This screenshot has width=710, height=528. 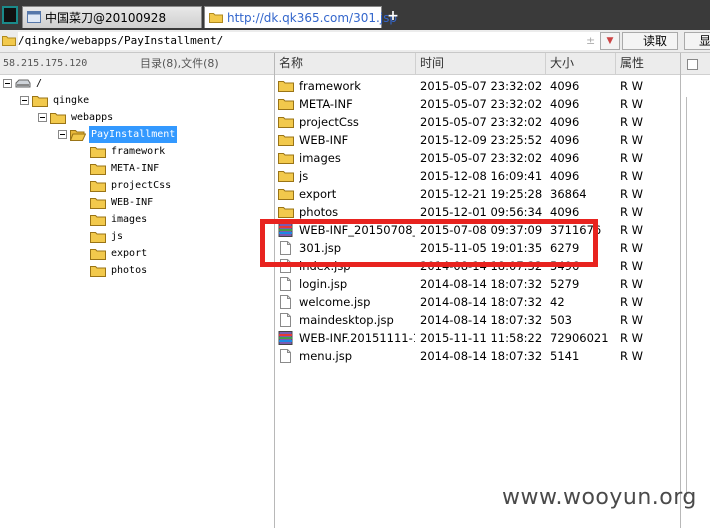 What do you see at coordinates (326, 104) in the screenshot?
I see `cell-name: META-INF` at bounding box center [326, 104].